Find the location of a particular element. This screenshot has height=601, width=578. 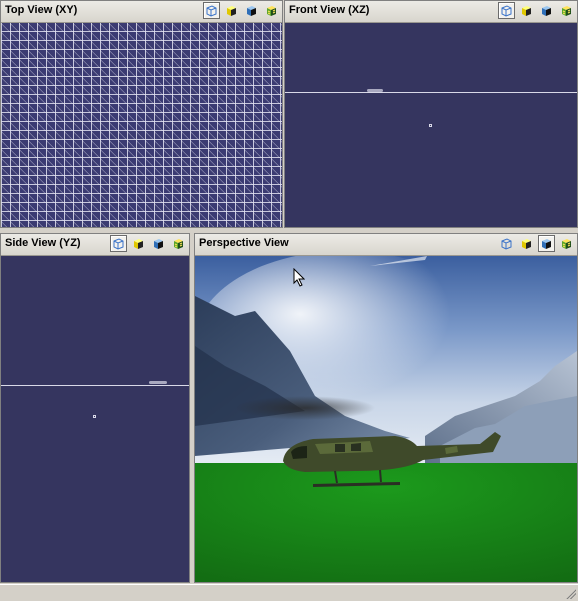

top-view-toolbar is located at coordinates (241, 10).